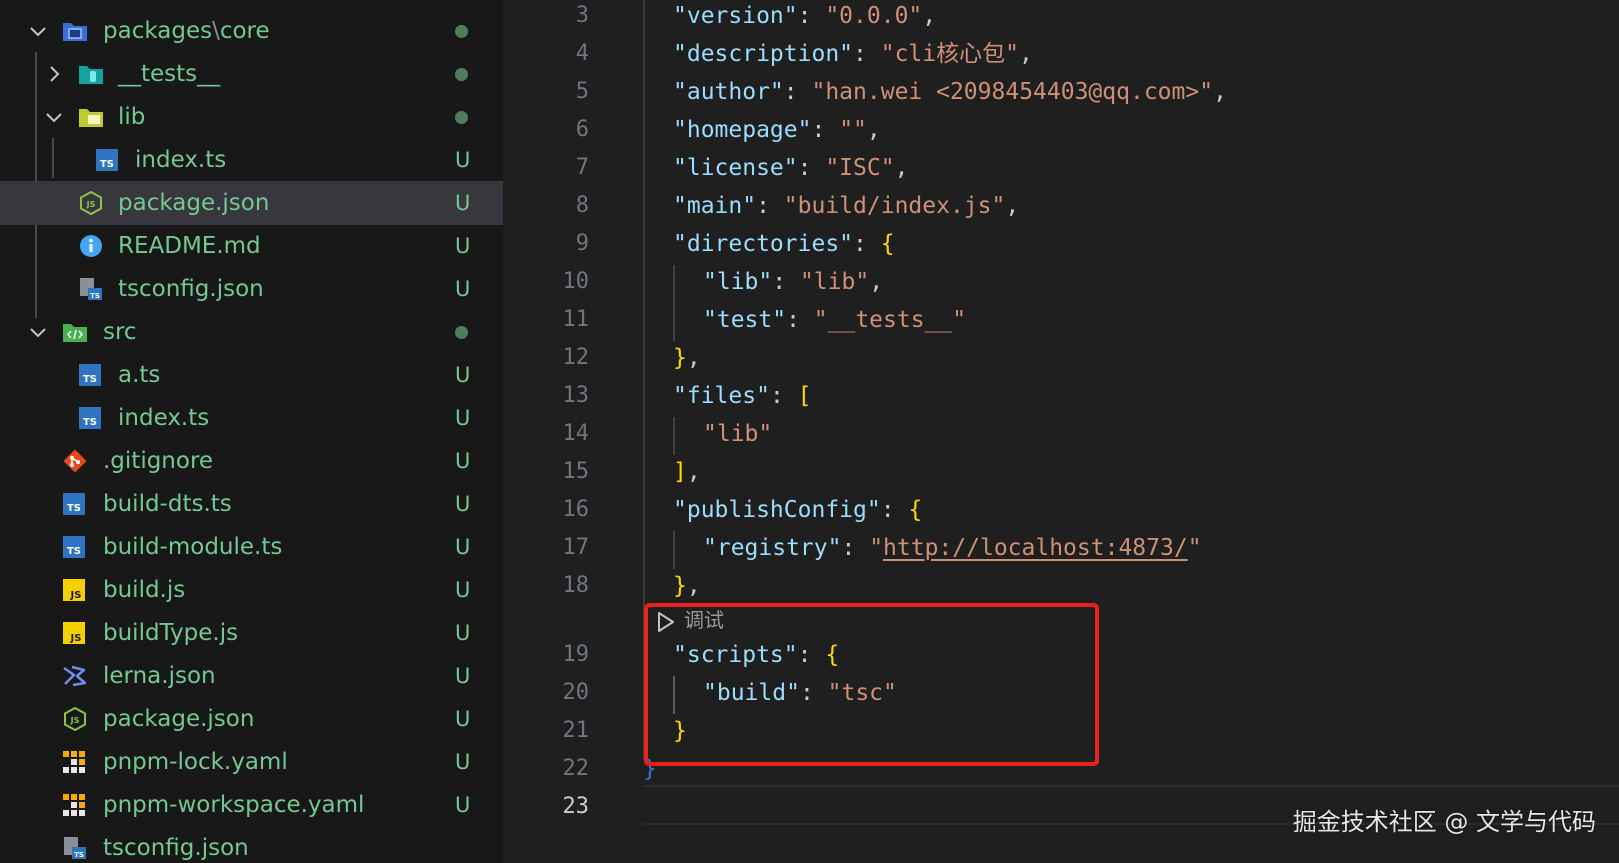 Image resolution: width=1619 pixels, height=863 pixels. What do you see at coordinates (251, 31) in the screenshot?
I see `tree-folder-packages-core: packages\core` at bounding box center [251, 31].